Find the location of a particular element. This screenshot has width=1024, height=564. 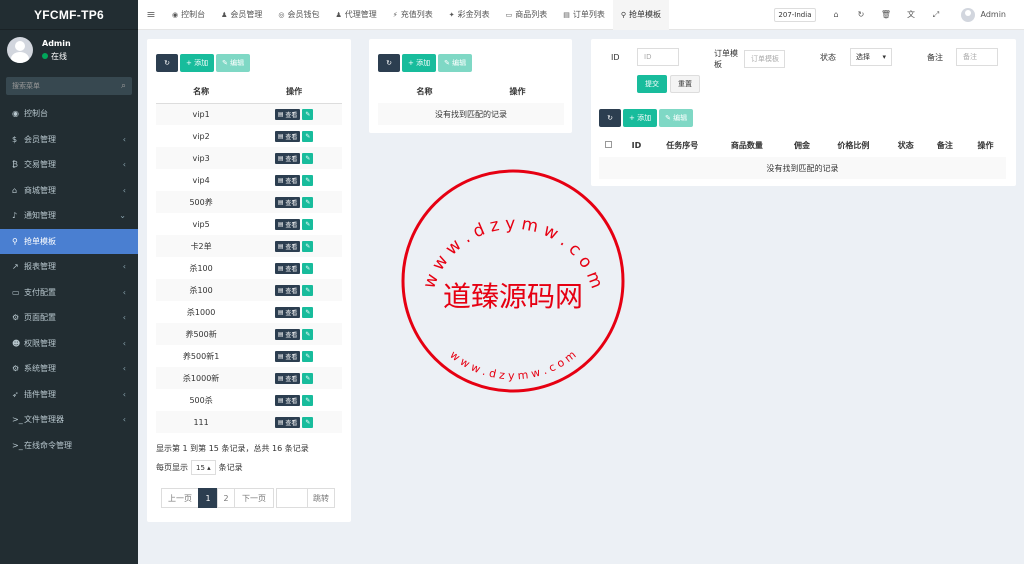

page-2-button: 2 is located at coordinates (226, 498).